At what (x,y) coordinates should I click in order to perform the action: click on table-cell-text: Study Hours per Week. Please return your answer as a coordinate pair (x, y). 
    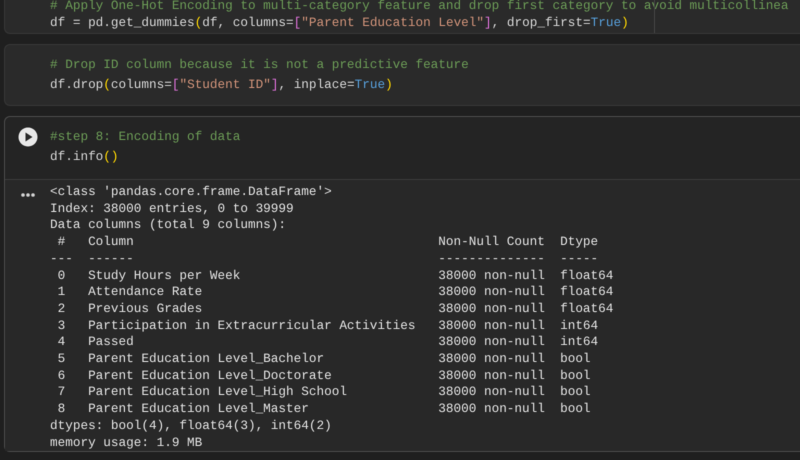
    Looking at the image, I should click on (165, 276).